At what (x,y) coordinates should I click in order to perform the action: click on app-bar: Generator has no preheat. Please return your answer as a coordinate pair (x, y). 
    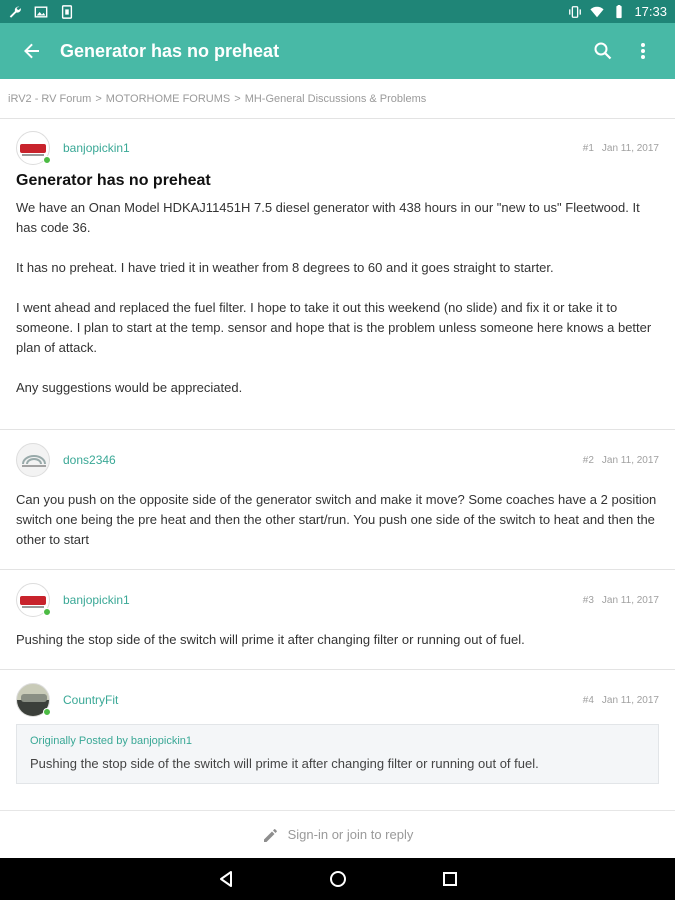
    Looking at the image, I should click on (337, 51).